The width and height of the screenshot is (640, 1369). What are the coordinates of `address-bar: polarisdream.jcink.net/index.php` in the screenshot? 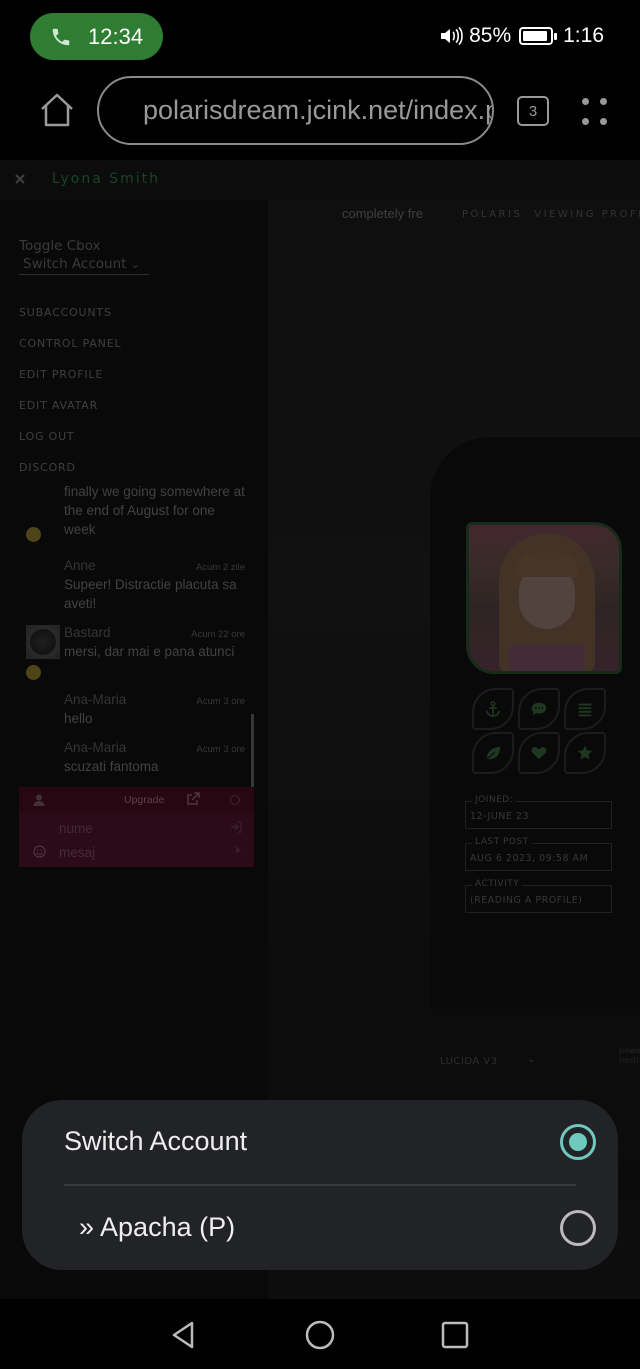 It's located at (295, 110).